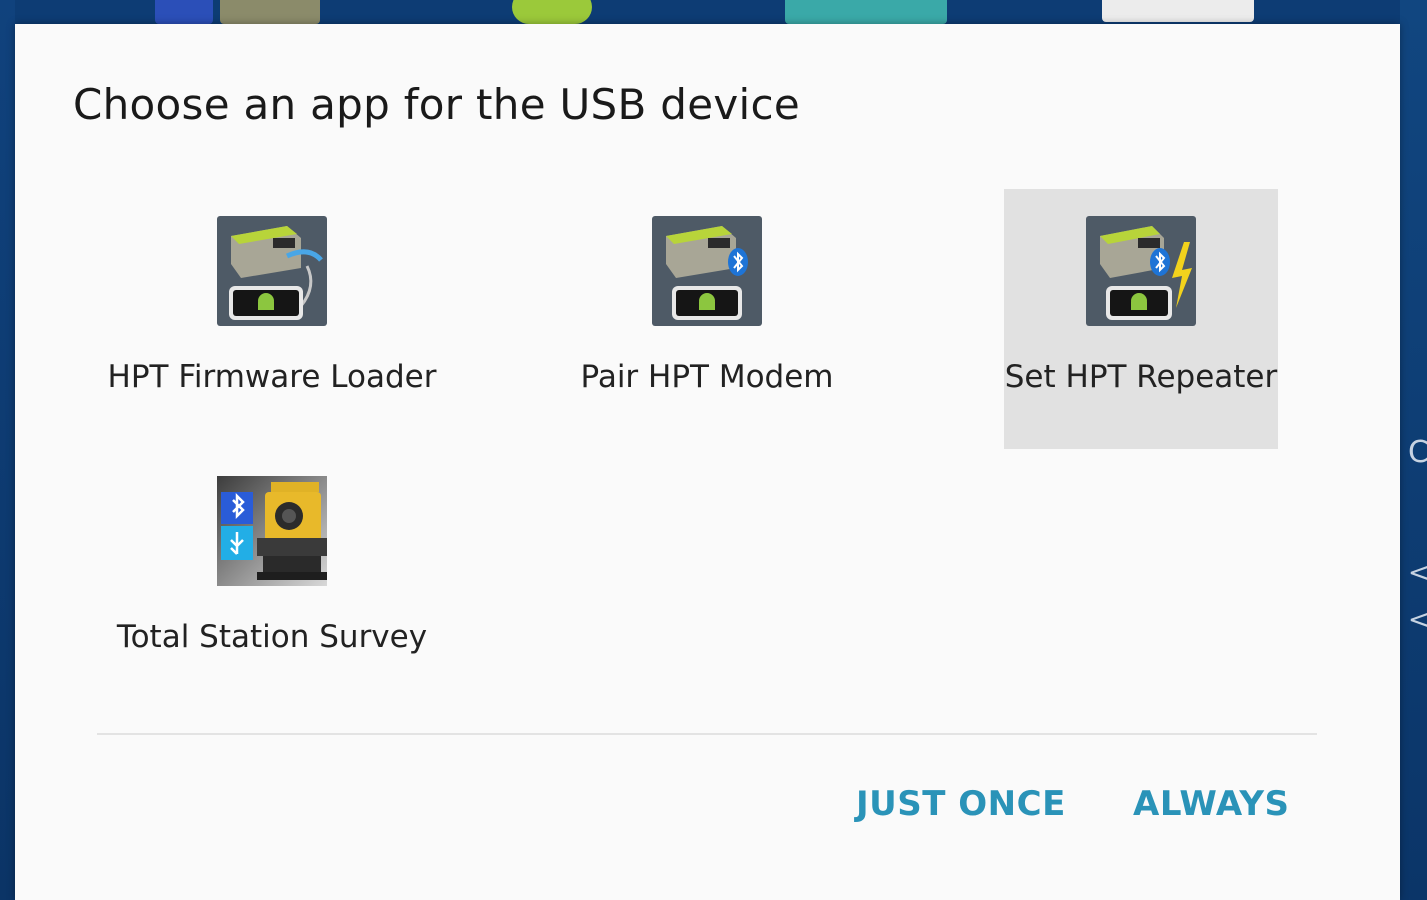 Image resolution: width=1427 pixels, height=900 pixels. I want to click on app-label: Set HPT Repeater, so click(1141, 377).